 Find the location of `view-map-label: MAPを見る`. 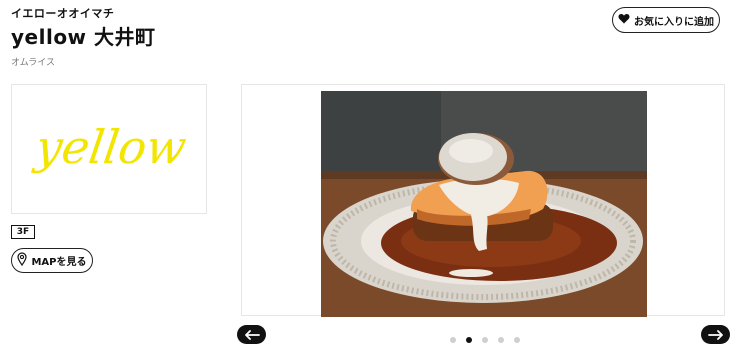

view-map-label: MAPを見る is located at coordinates (59, 262).